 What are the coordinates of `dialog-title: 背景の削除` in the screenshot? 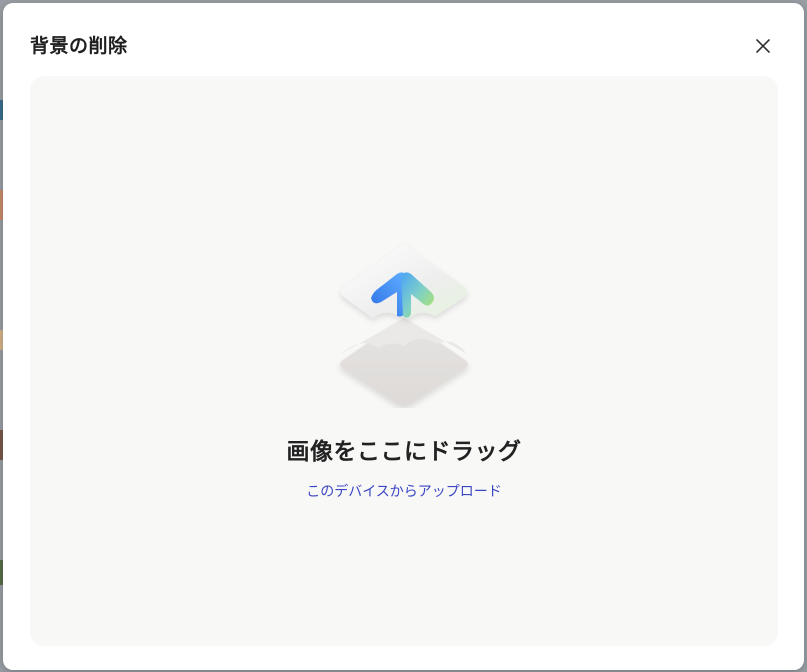 It's located at (79, 46).